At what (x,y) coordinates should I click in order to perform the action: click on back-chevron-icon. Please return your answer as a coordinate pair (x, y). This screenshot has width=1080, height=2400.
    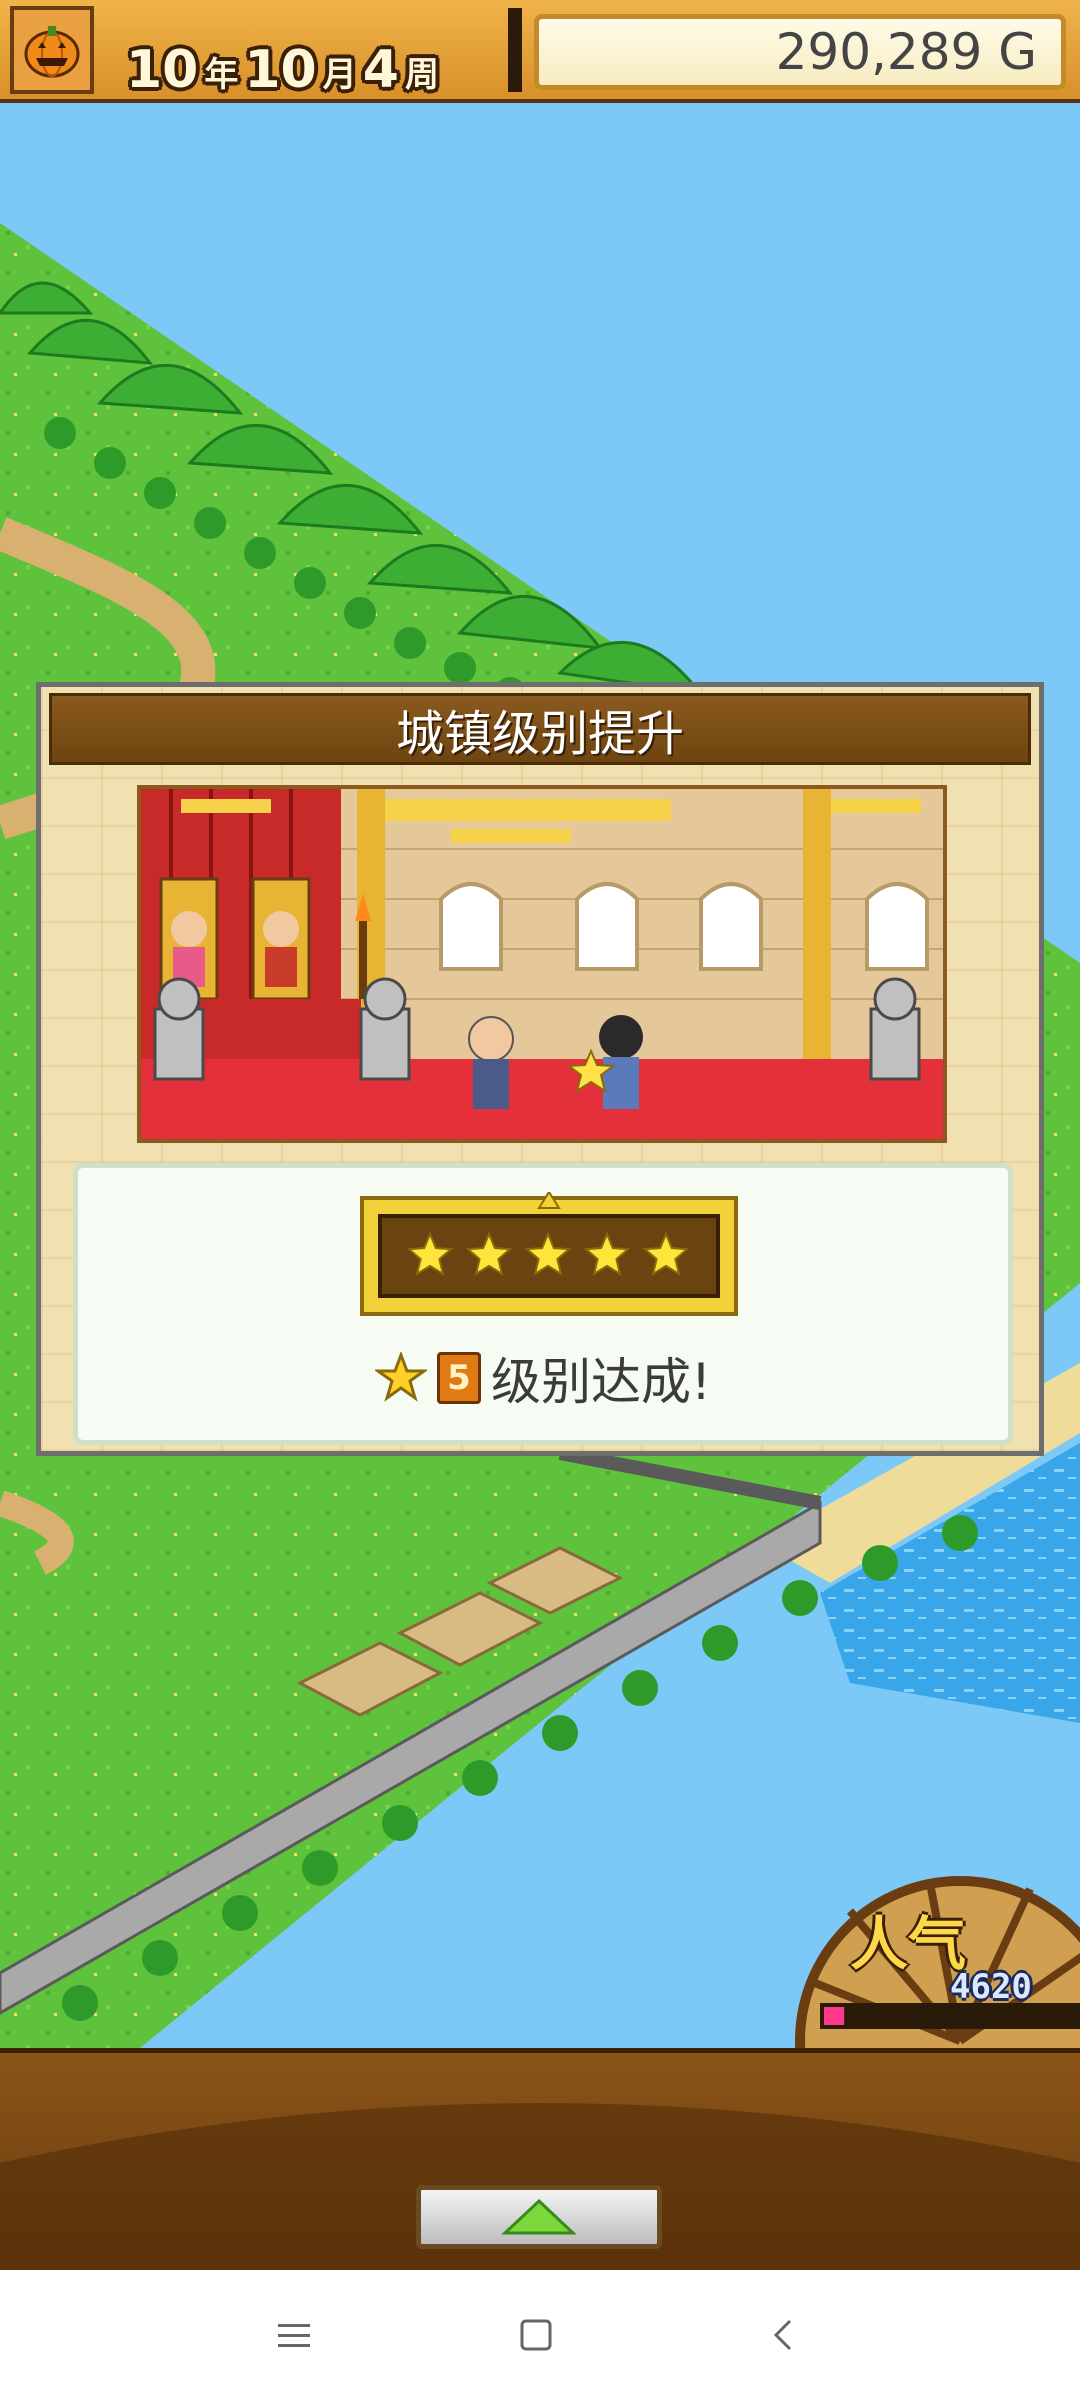
    Looking at the image, I should click on (782, 2335).